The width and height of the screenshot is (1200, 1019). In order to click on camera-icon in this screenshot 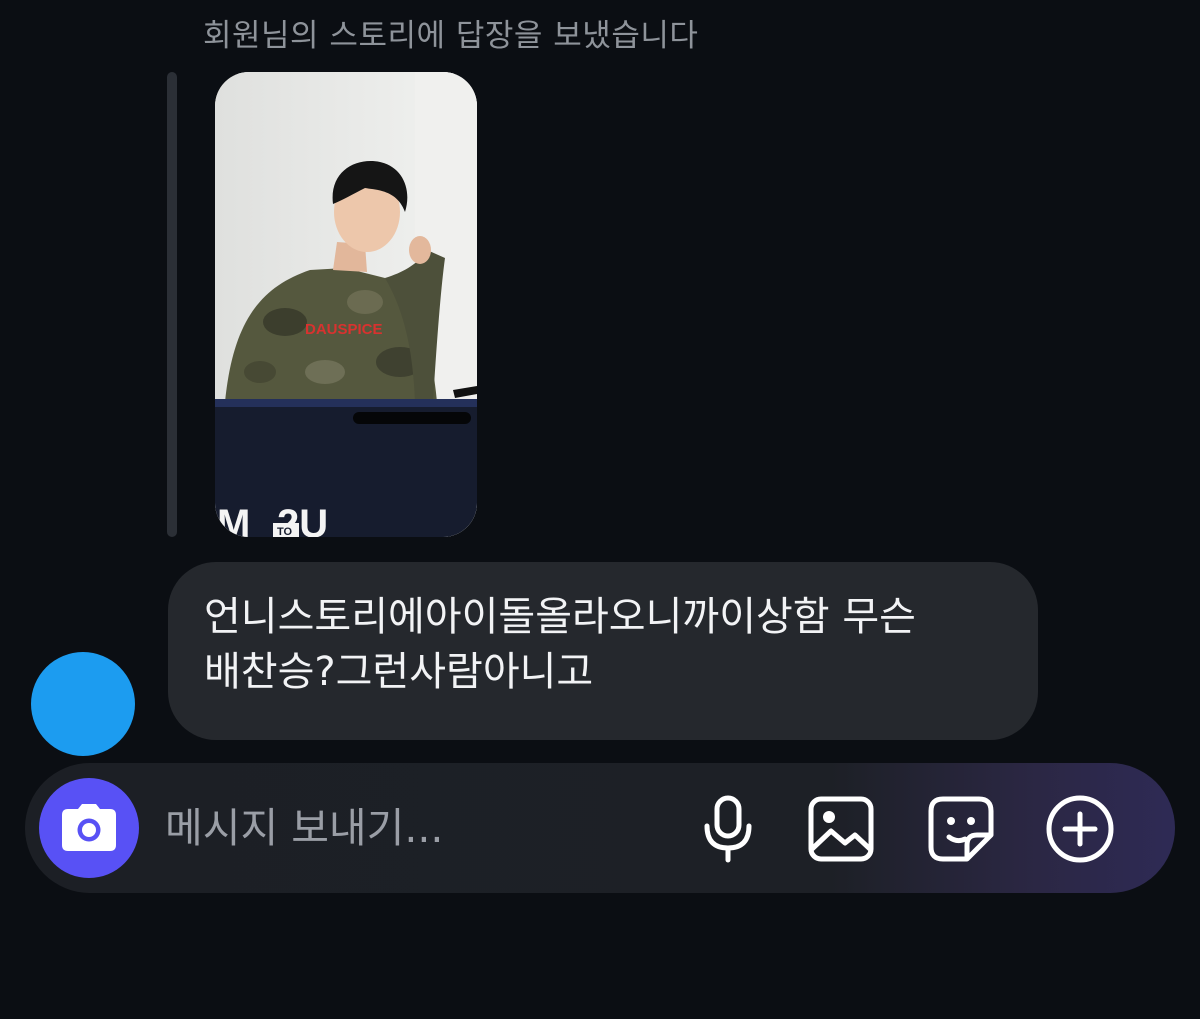, I will do `click(89, 827)`.